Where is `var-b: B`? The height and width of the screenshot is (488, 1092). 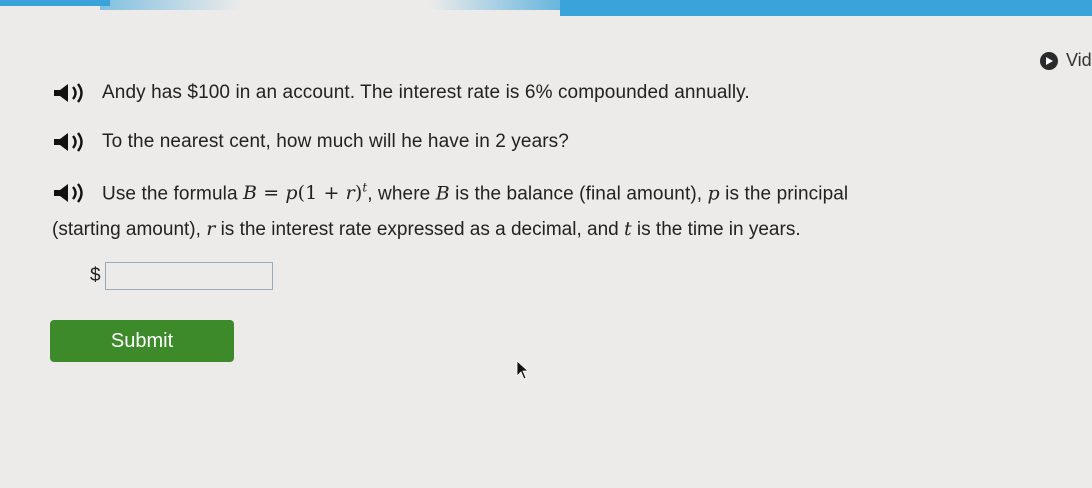 var-b: B is located at coordinates (442, 193).